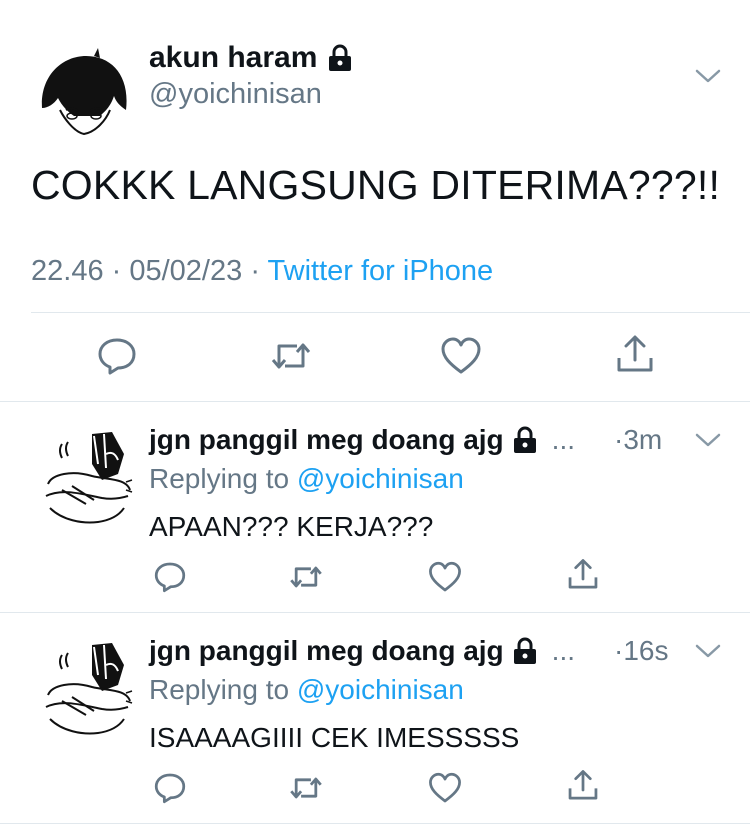 This screenshot has width=750, height=825. I want to click on tweet-text: ISAAAAGIIII CEK IMESSSSS, so click(334, 737).